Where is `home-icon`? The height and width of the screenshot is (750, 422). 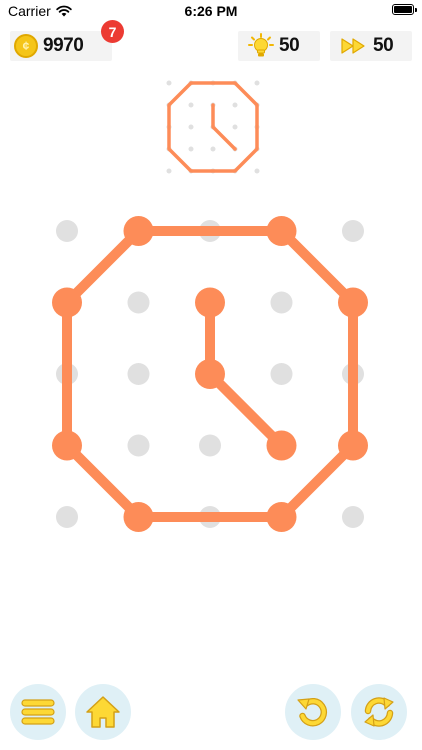
home-icon is located at coordinates (103, 712).